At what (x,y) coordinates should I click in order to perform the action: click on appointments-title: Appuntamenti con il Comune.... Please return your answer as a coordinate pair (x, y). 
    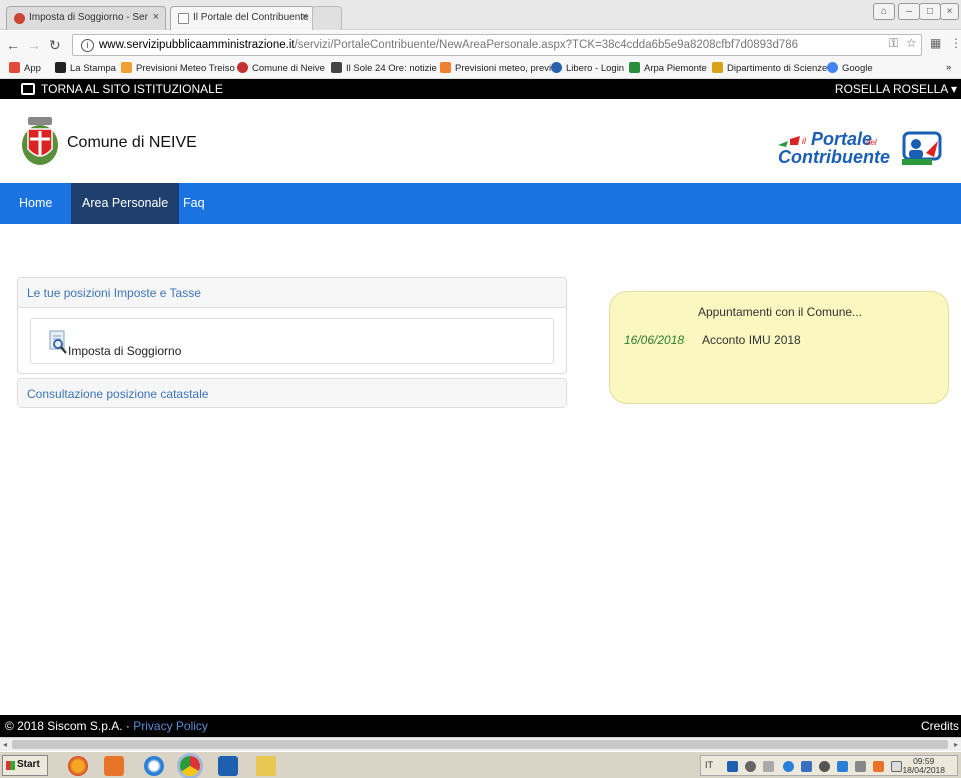
    Looking at the image, I should click on (780, 312).